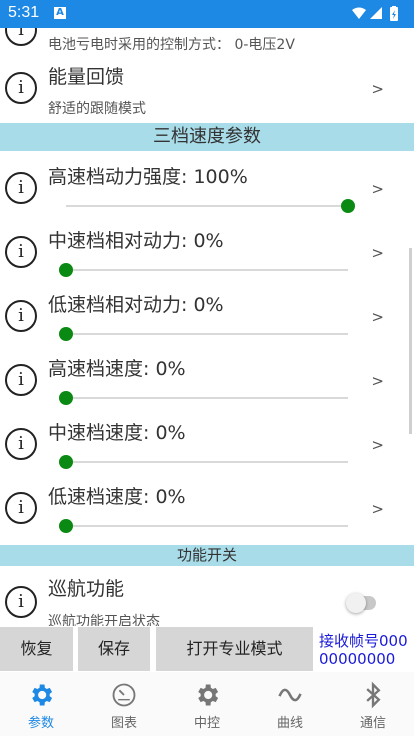 Image resolution: width=414 pixels, height=736 pixels. I want to click on section-header-switches: 功能开关, so click(207, 555).